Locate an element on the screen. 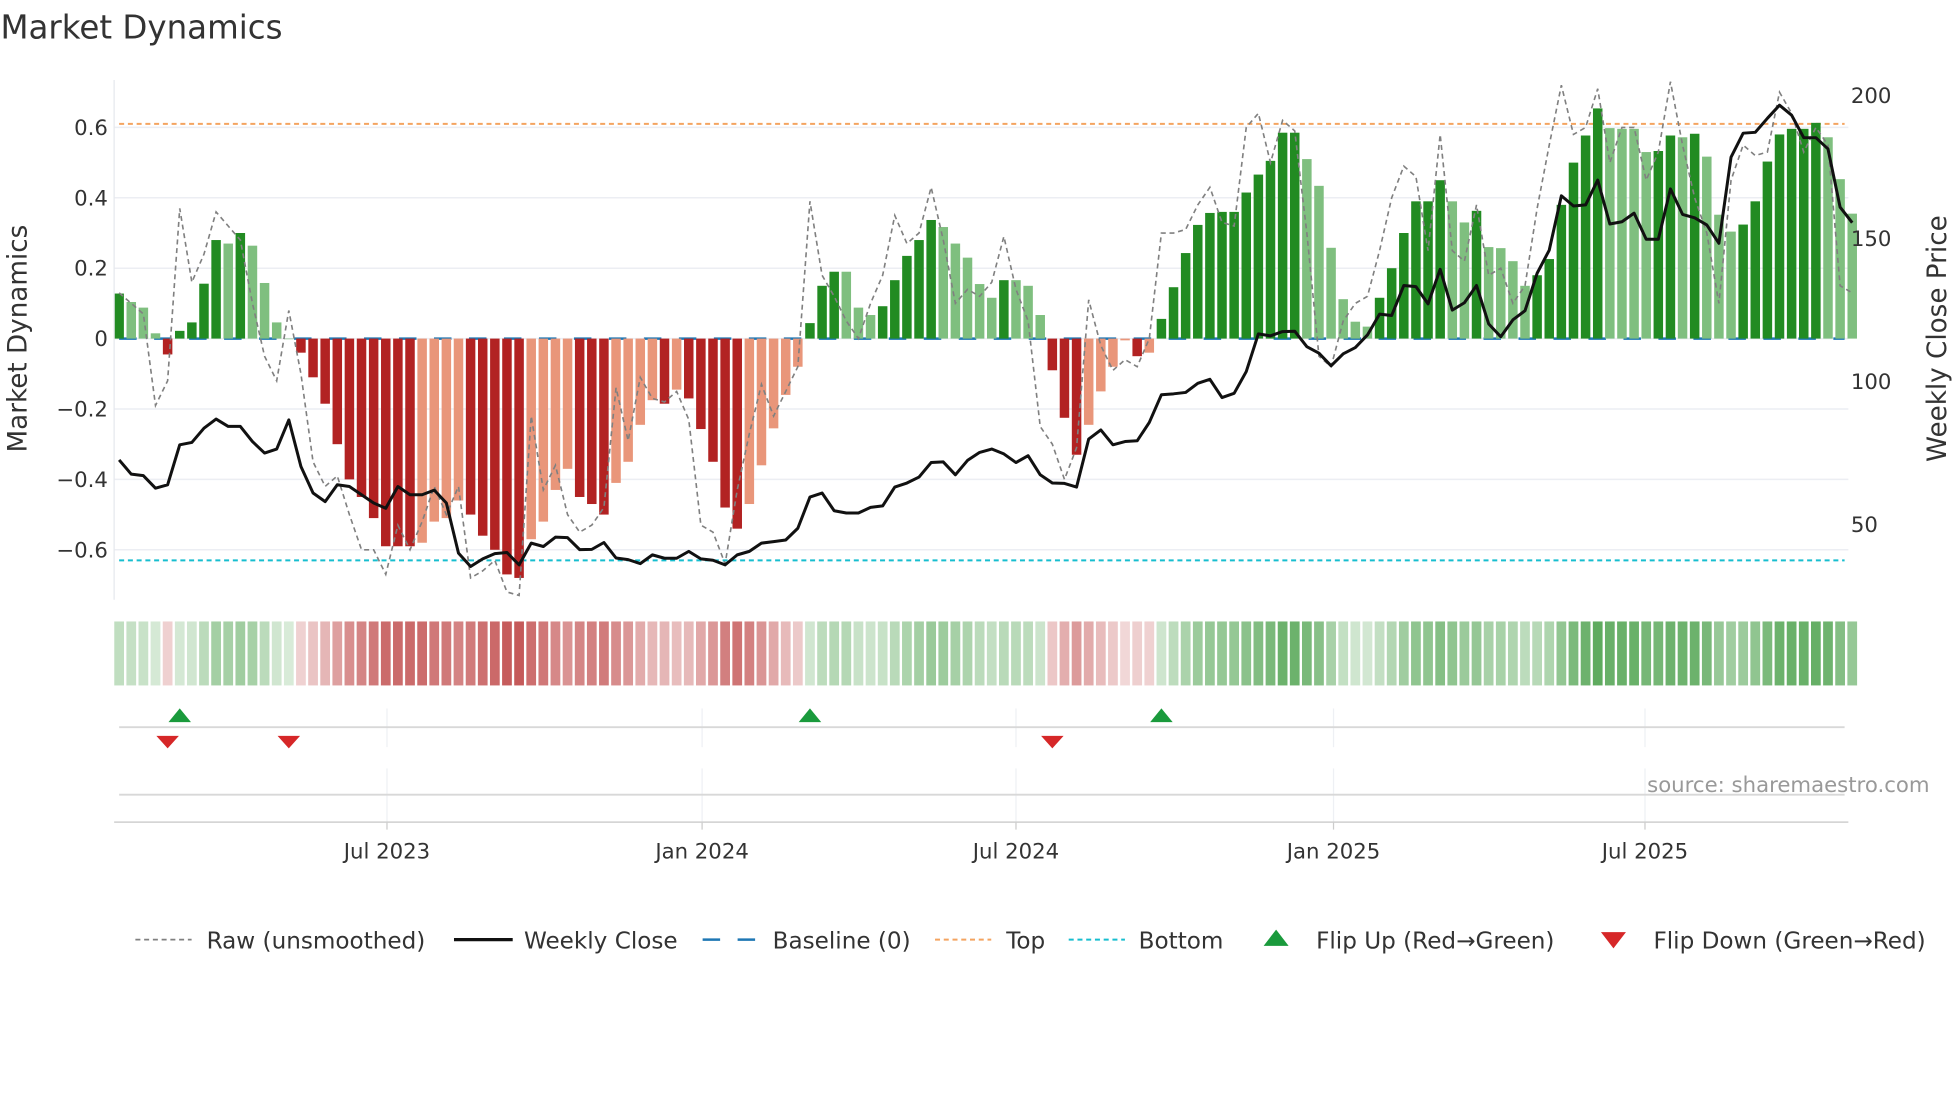  regime-ribbon is located at coordinates (986, 653).